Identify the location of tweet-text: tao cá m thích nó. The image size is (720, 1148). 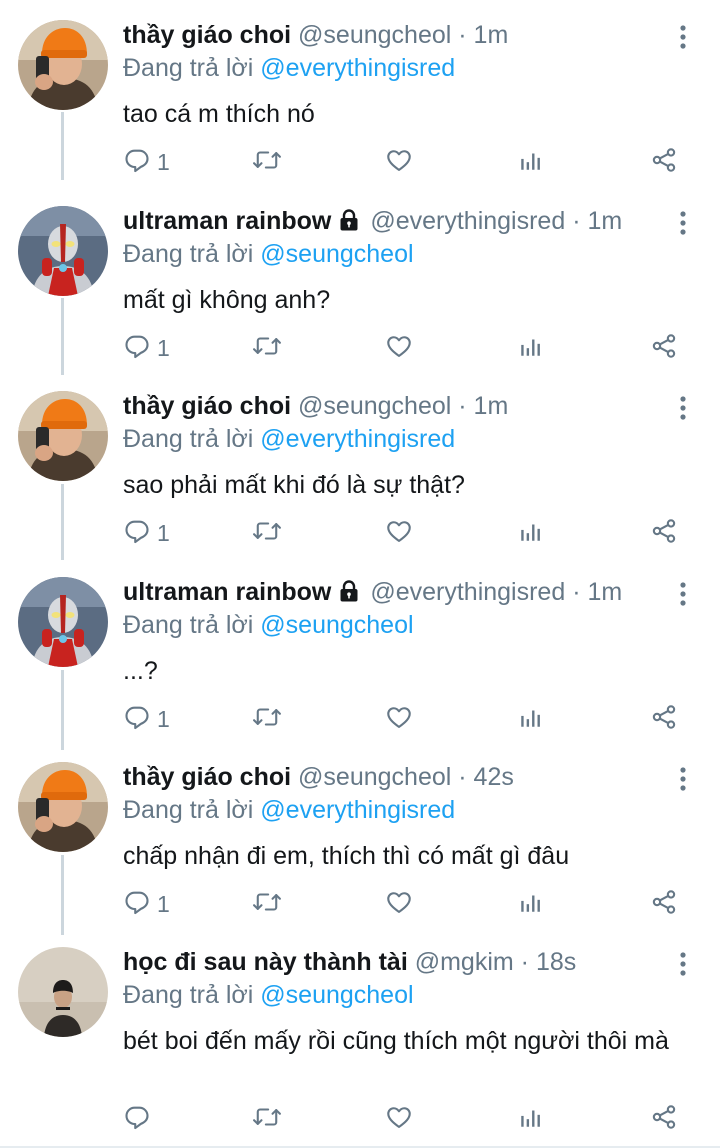
(219, 114).